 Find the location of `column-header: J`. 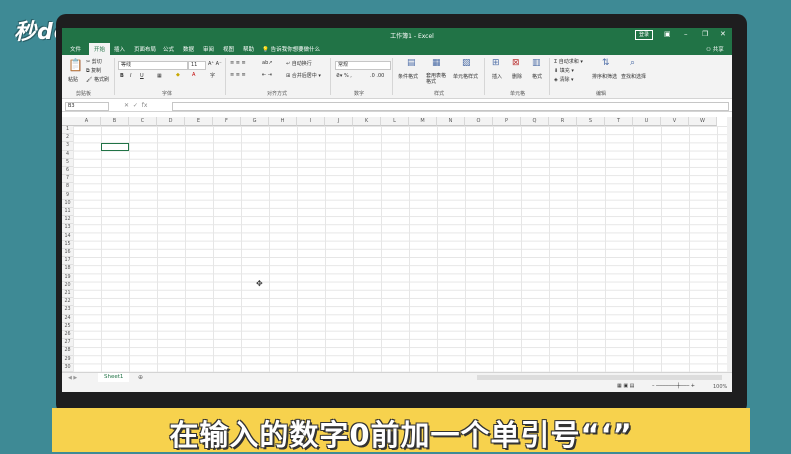

column-header: J is located at coordinates (339, 121).